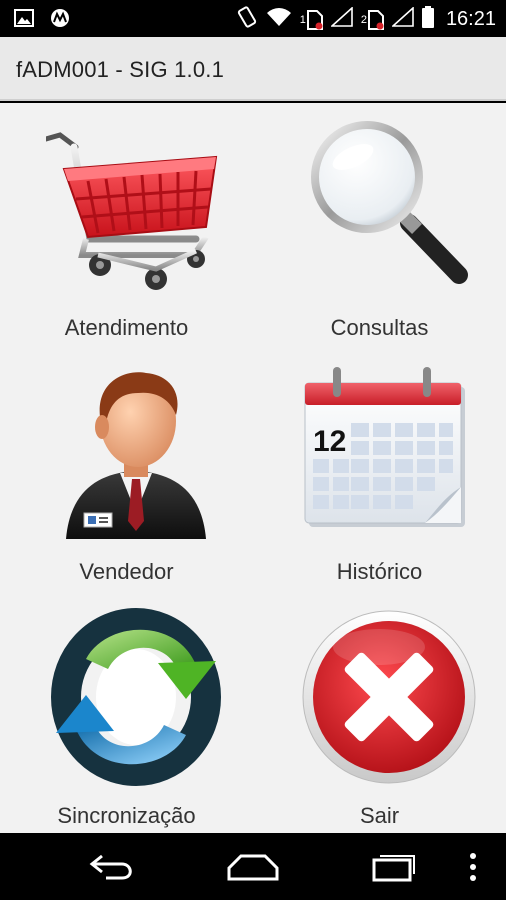  What do you see at coordinates (427, 19) in the screenshot?
I see `battery-icon` at bounding box center [427, 19].